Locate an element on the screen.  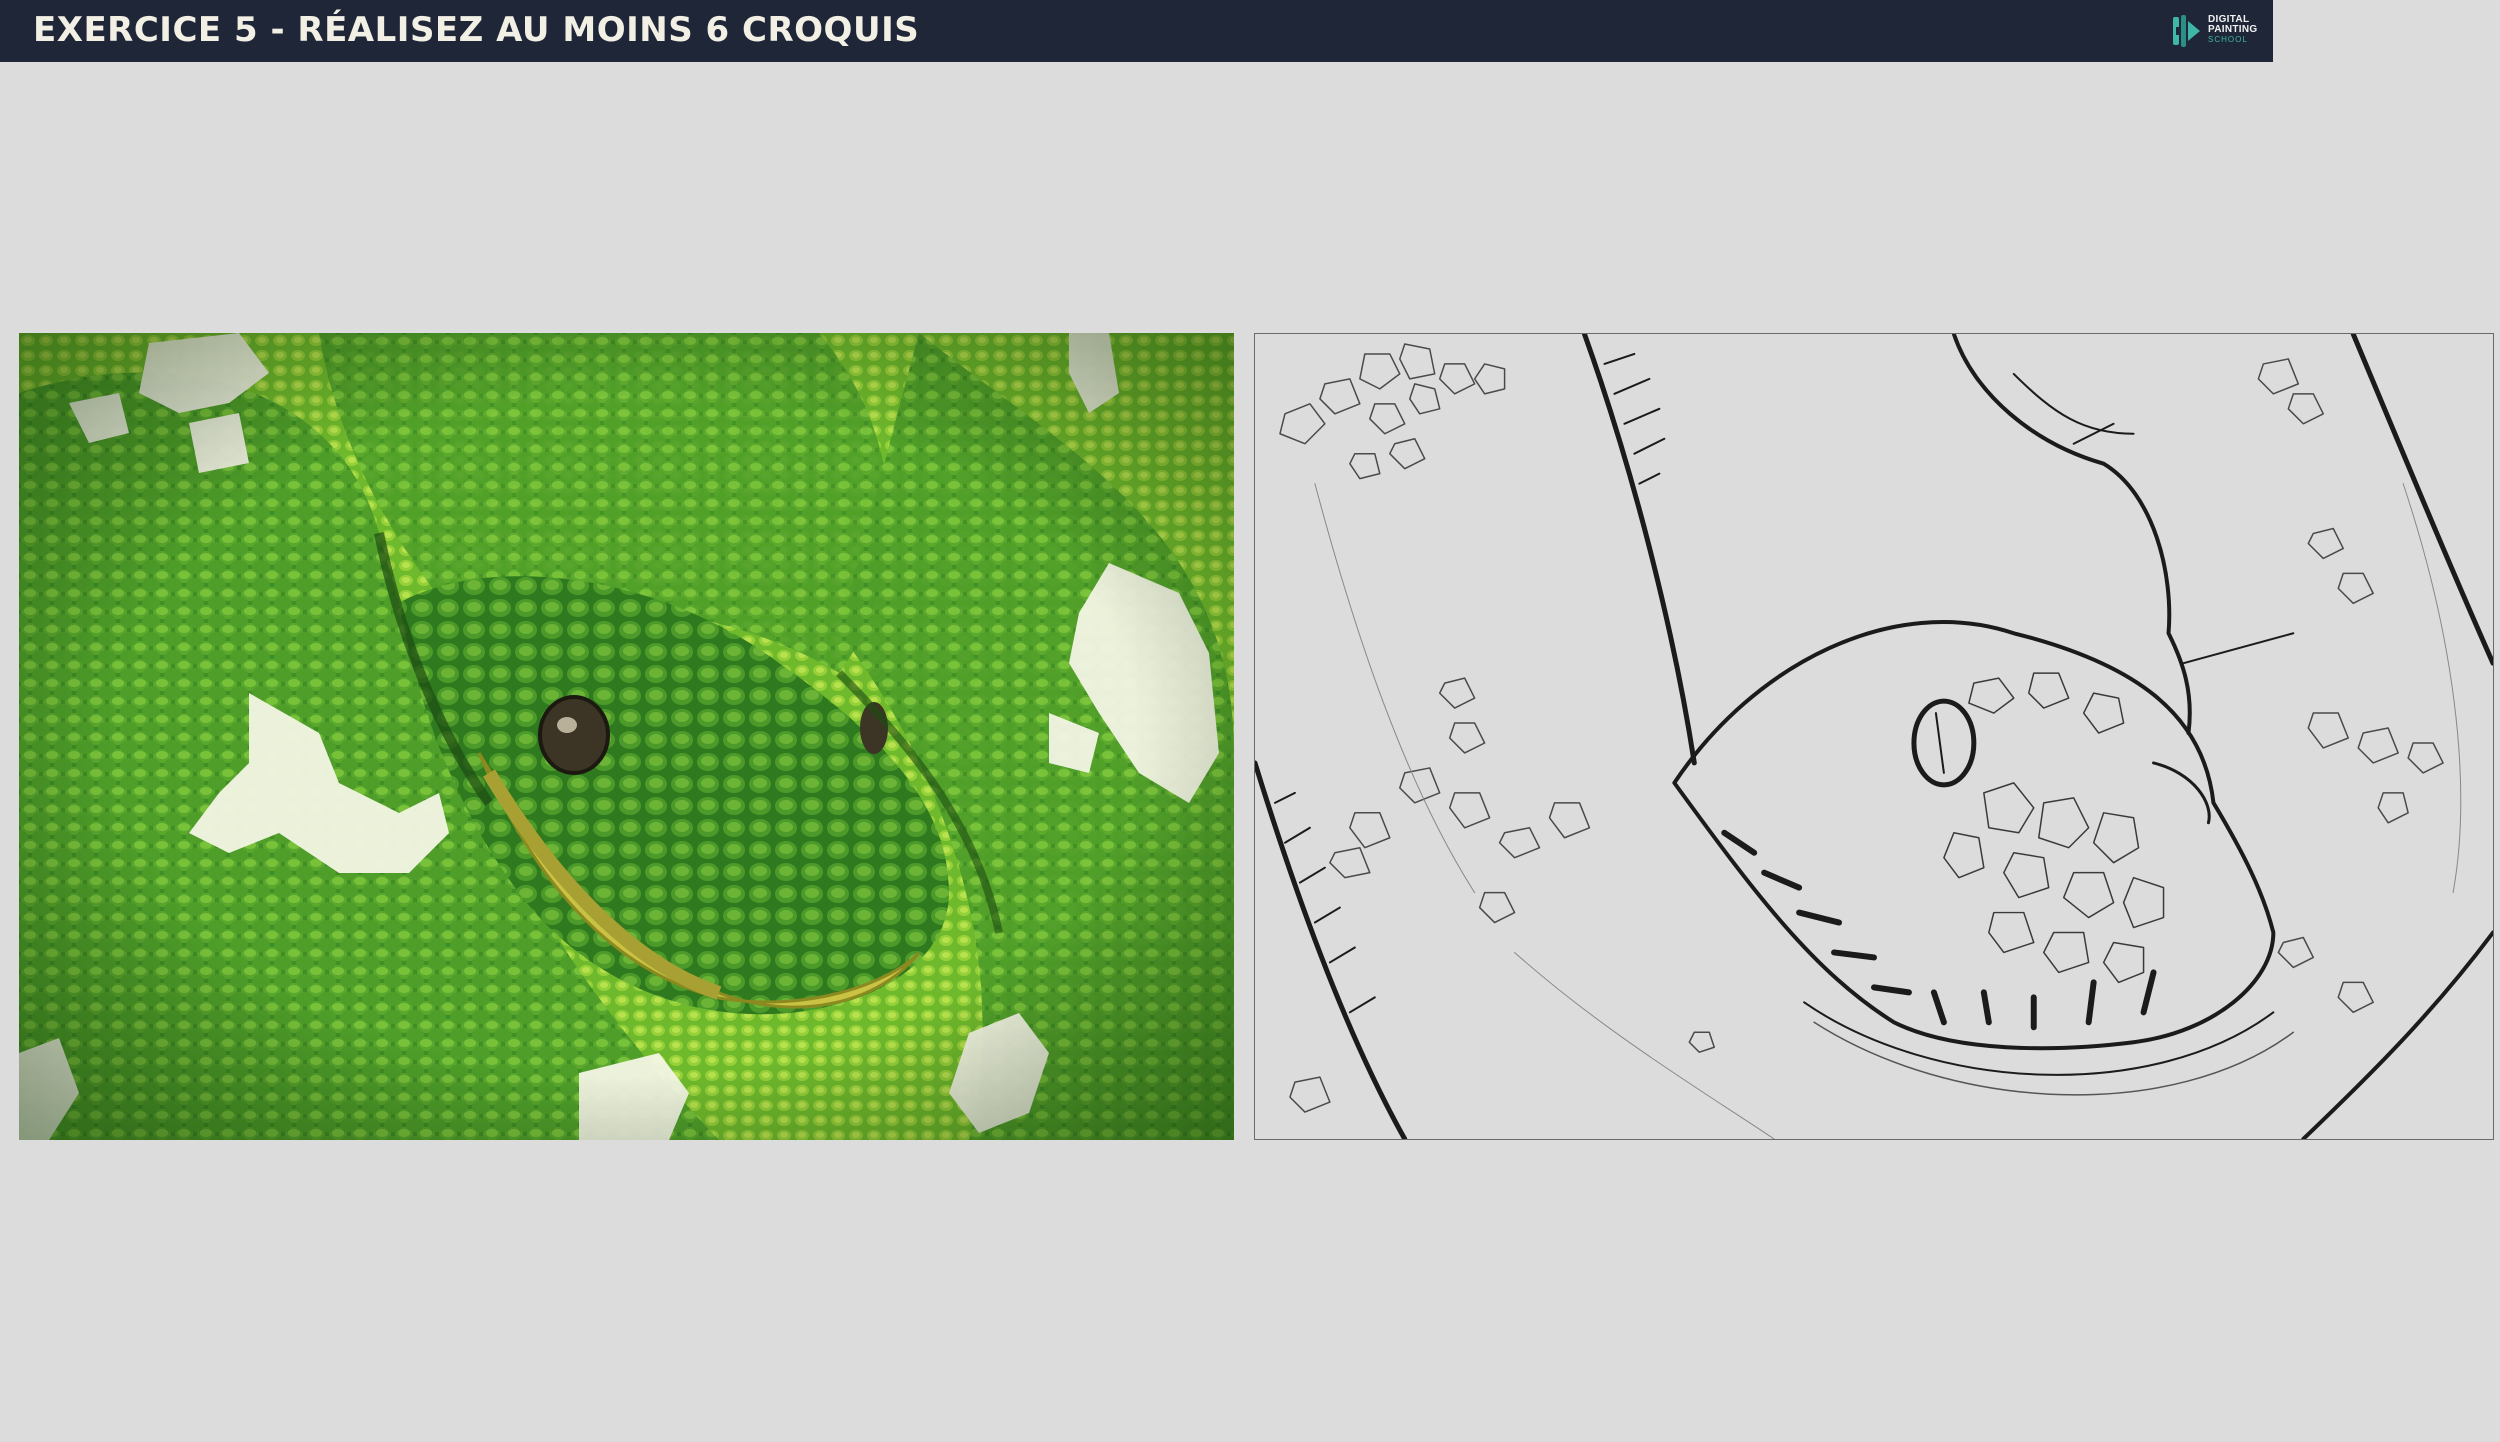
logo-wordmark: DIGITAL PAINTING SCHOOL is located at coordinates (2232, 30).